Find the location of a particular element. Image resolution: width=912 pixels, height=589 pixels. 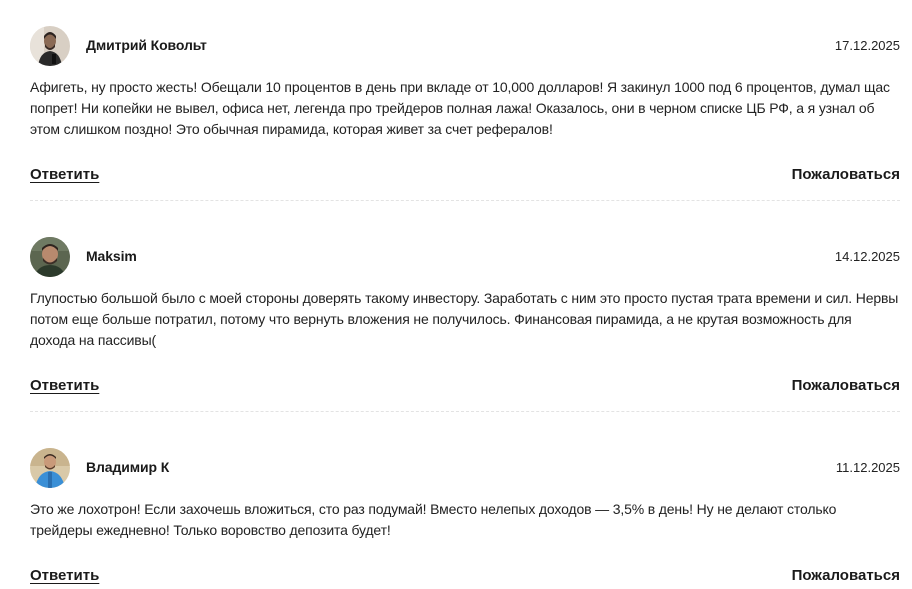

comment-header: Владимир К 11.12.2025 is located at coordinates (465, 468).